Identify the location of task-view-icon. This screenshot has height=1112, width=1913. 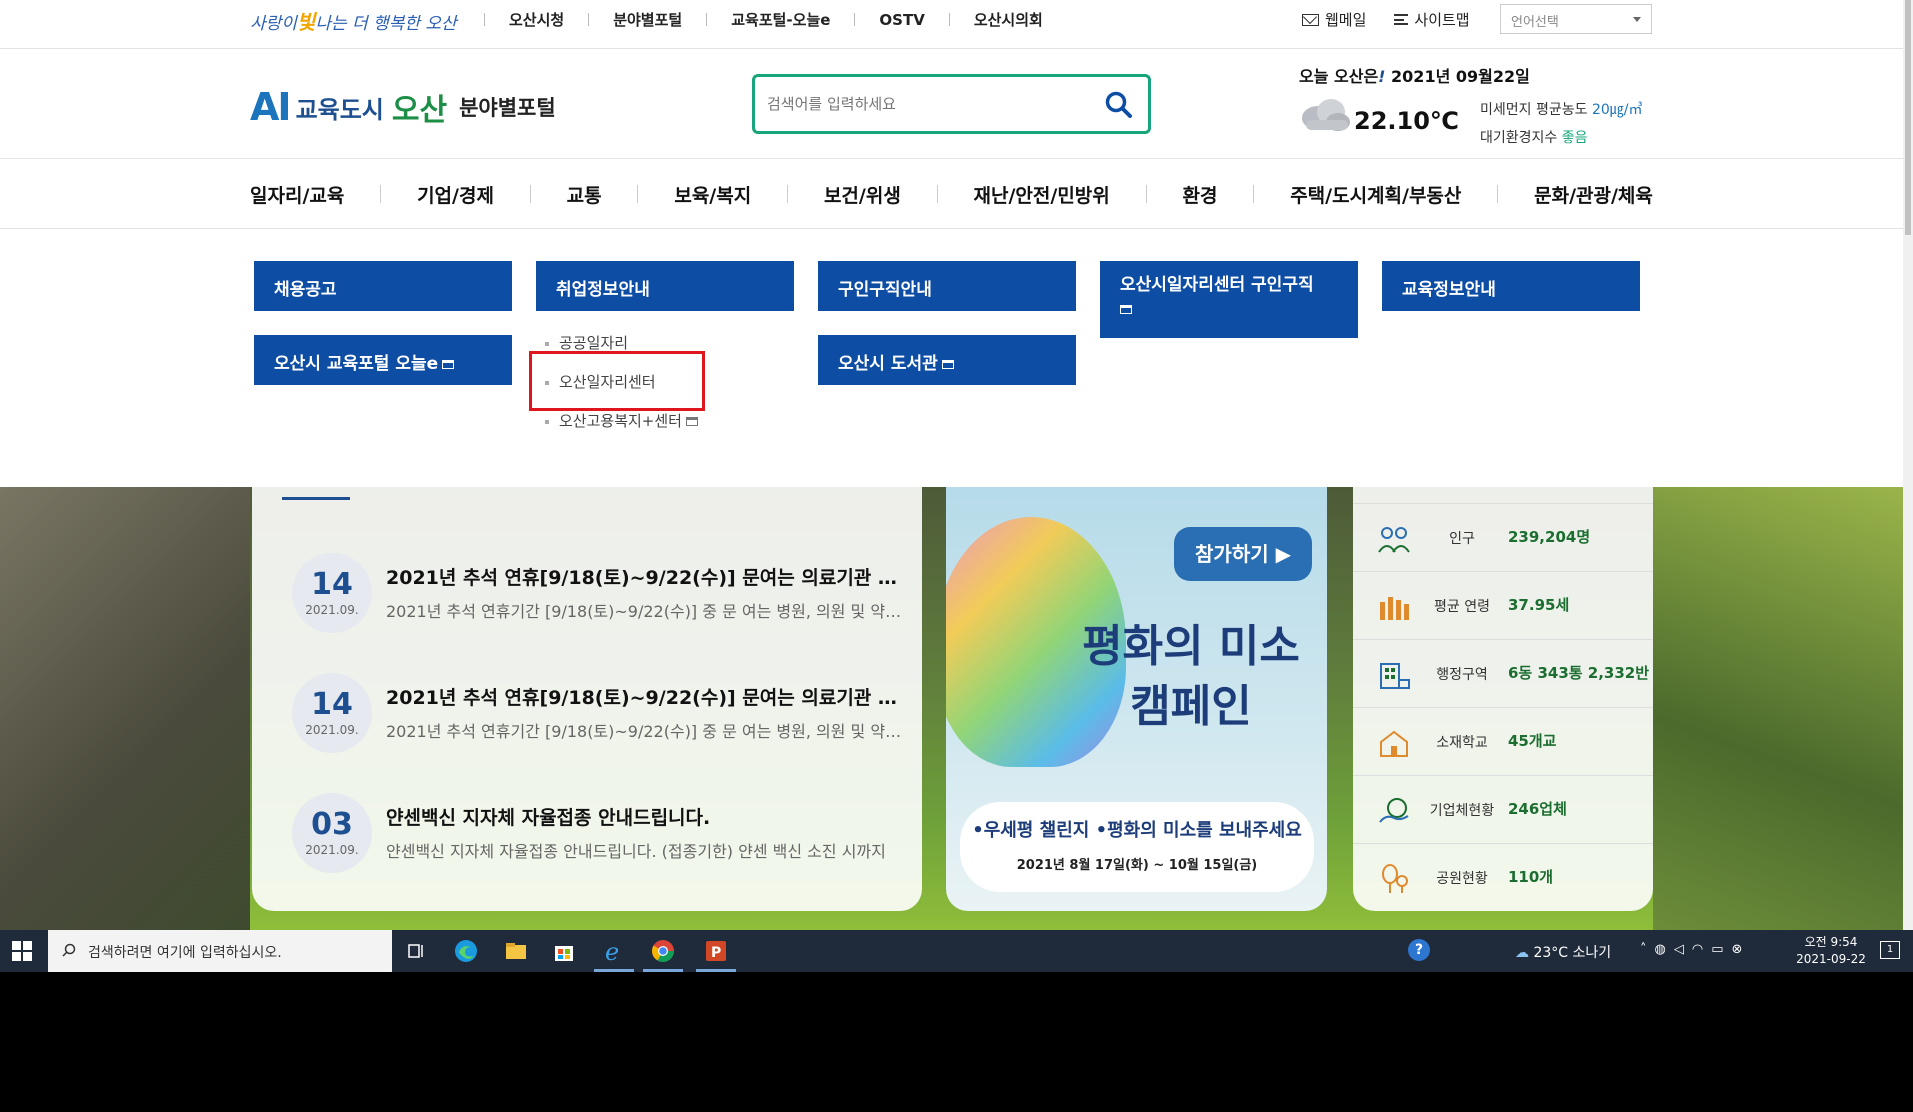
(416, 951).